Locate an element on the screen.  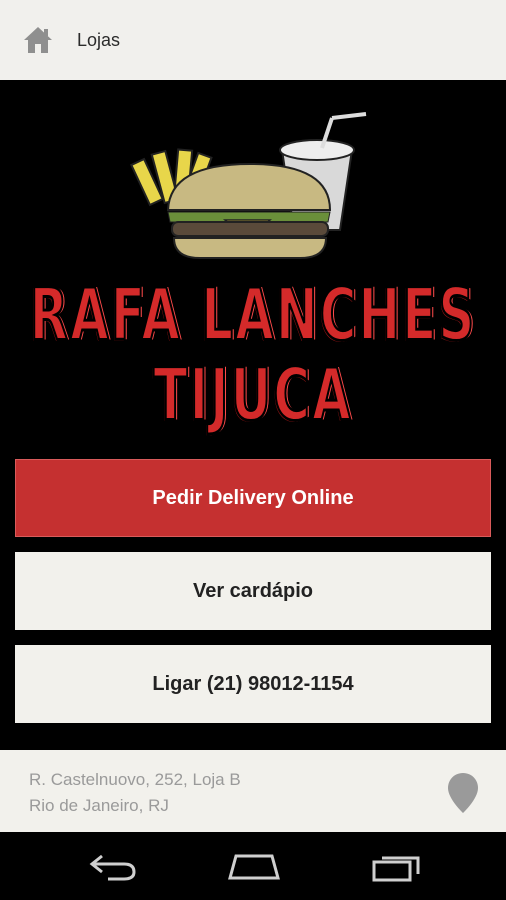
page-title: Lojas is located at coordinates (98, 40).